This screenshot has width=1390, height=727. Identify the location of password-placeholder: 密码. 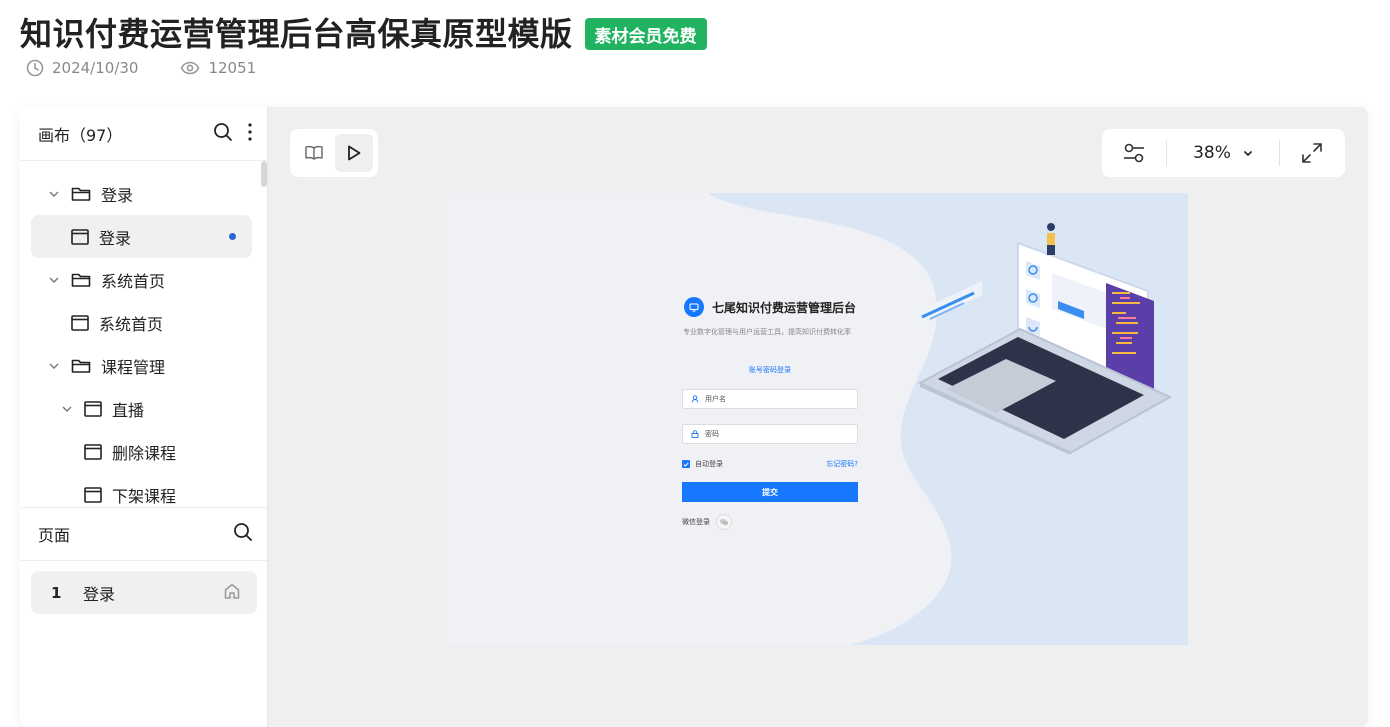
(712, 434).